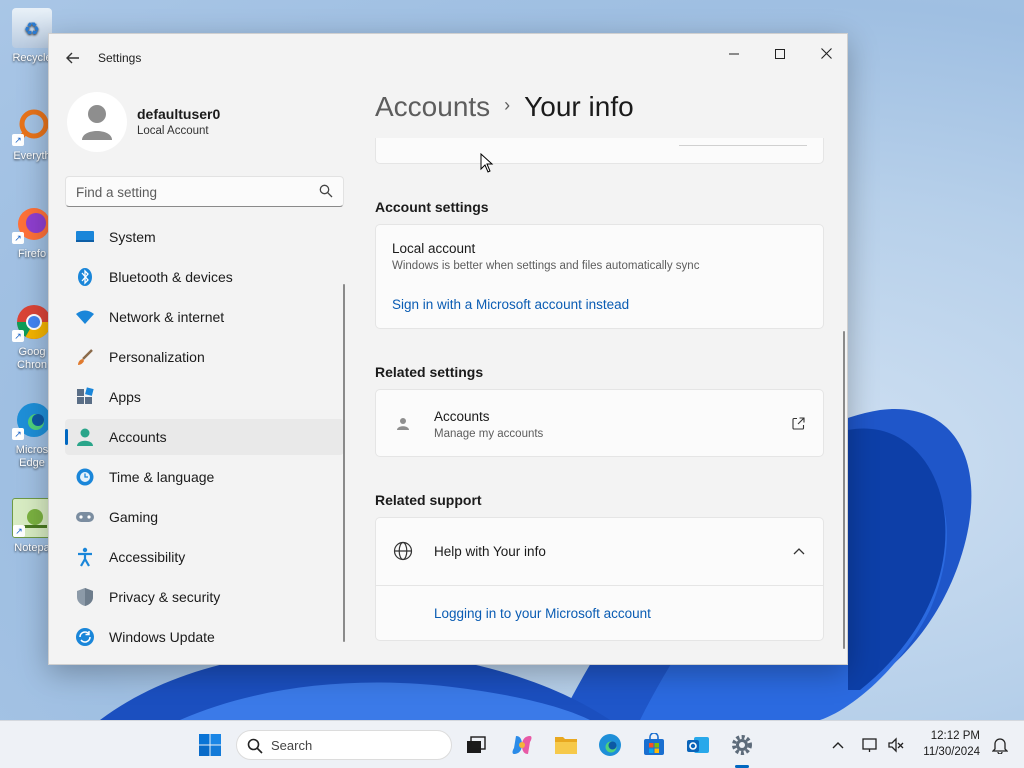  Describe the element at coordinates (85, 517) in the screenshot. I see `gamepad-icon` at that location.